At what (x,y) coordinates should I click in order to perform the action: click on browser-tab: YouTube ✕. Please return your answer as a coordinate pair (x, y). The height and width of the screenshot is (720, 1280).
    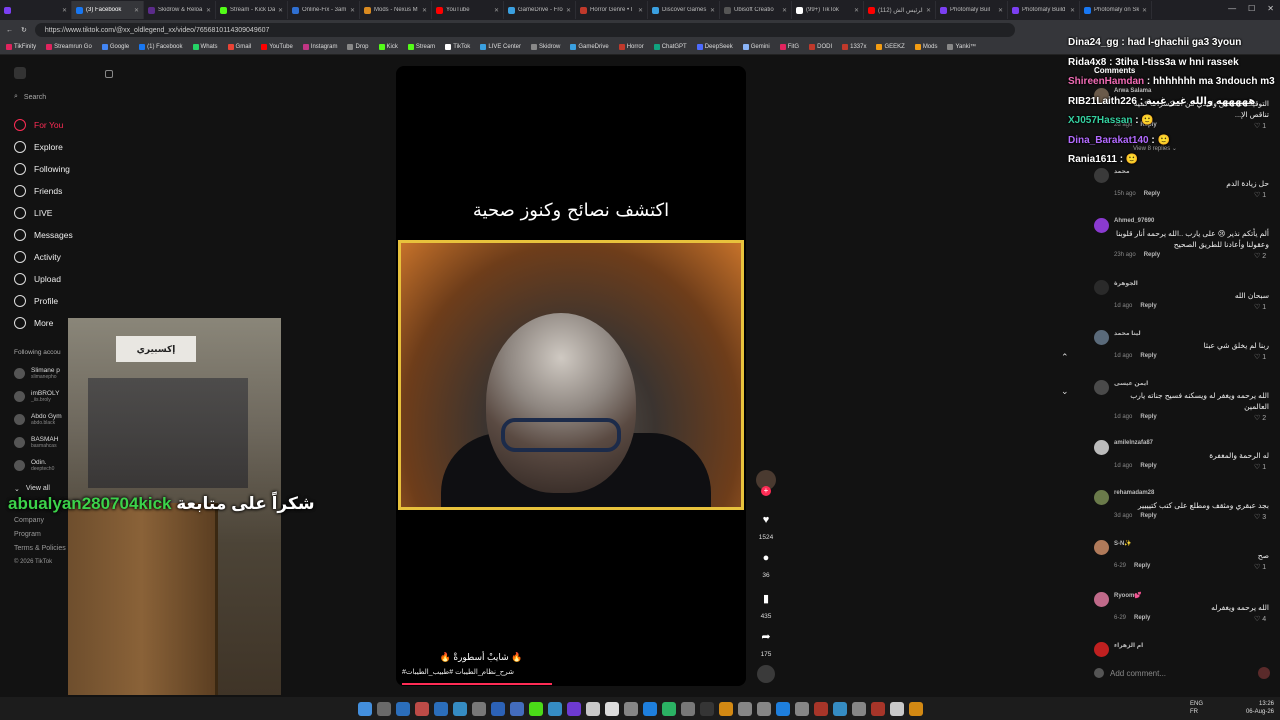
    Looking at the image, I should click on (468, 10).